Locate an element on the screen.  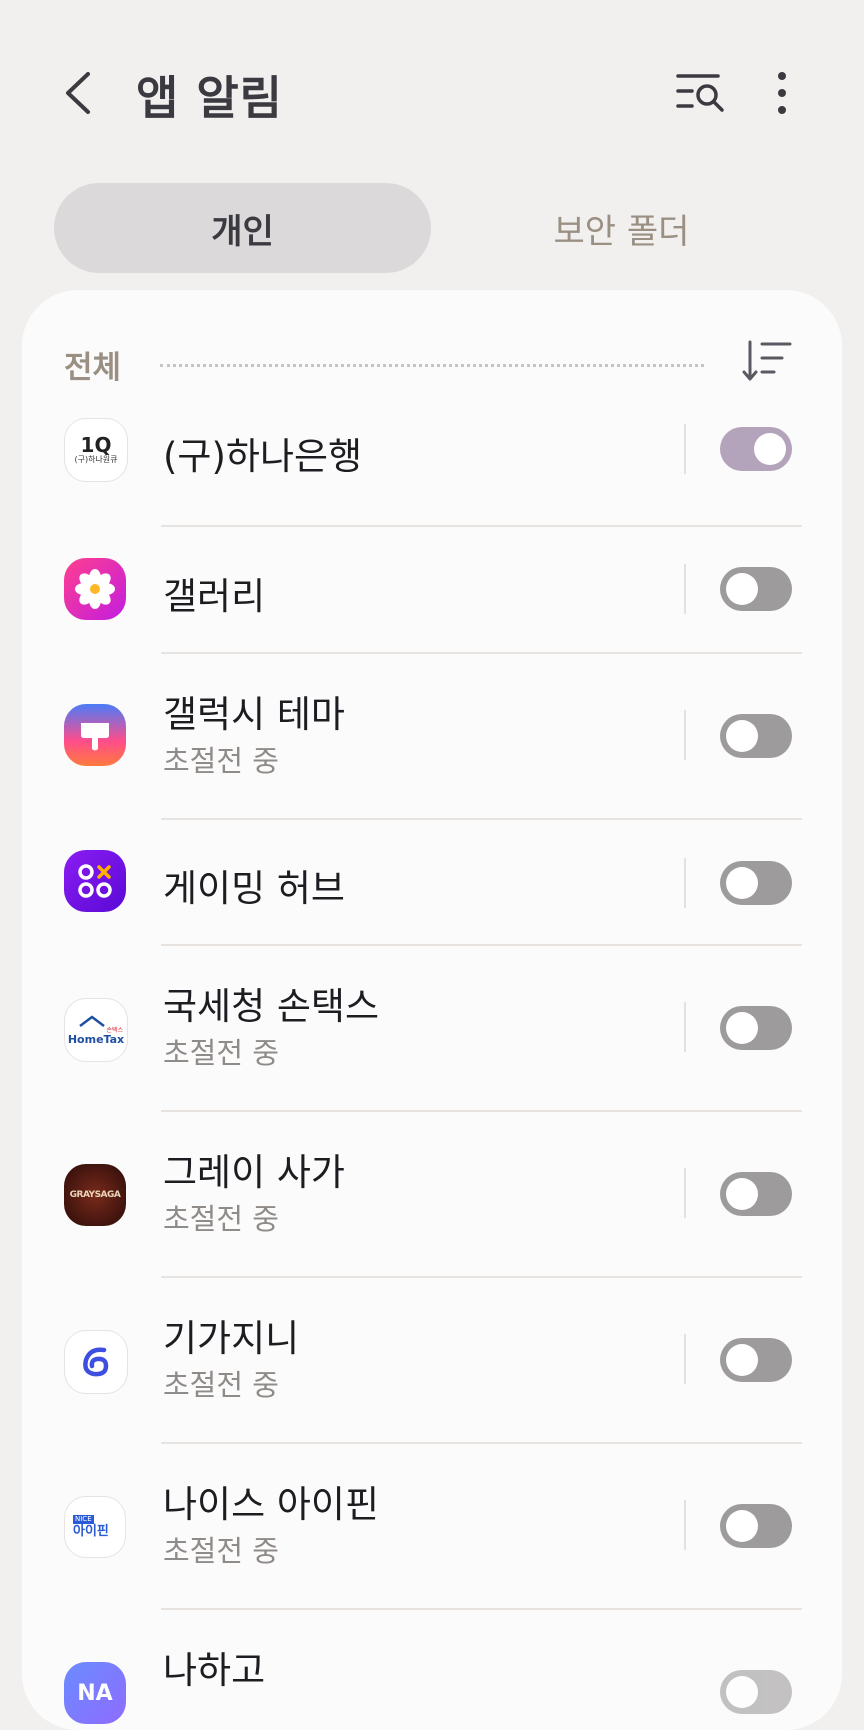
page-title: 앱 알림 is located at coordinates (209, 98).